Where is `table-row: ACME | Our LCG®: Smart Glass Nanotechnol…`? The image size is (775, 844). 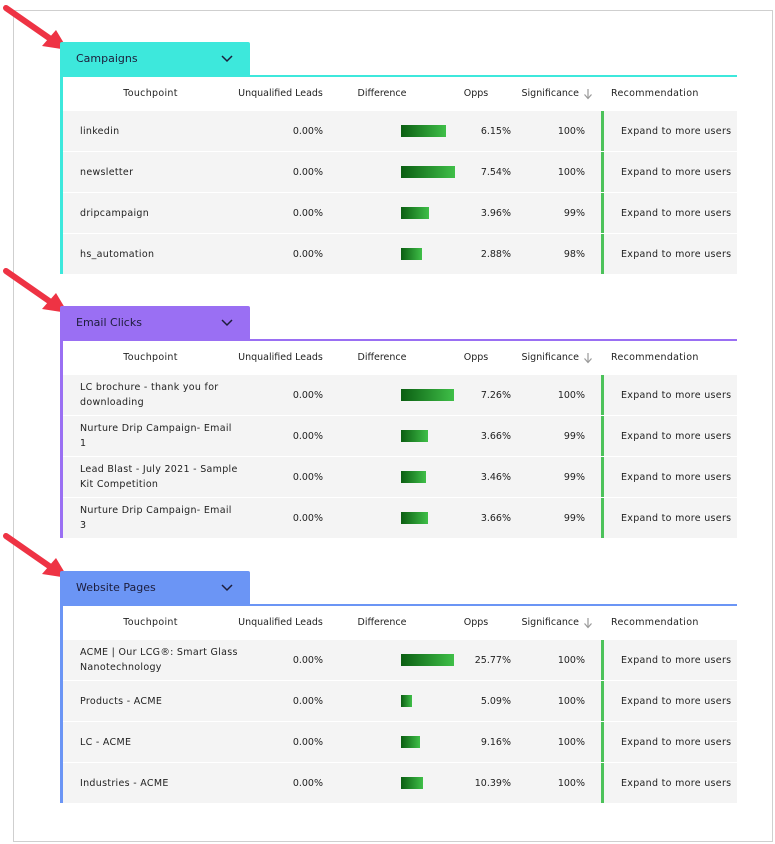
table-row: ACME | Our LCG®: Smart Glass Nanotechnol… is located at coordinates (400, 659).